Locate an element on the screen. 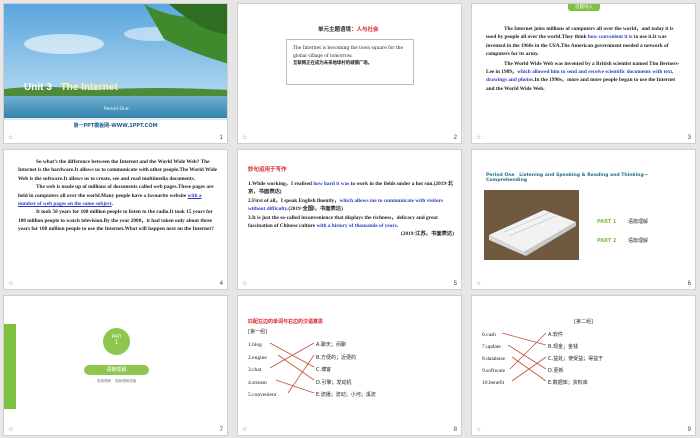  theme-prefix: 单元主题语境： is located at coordinates (337, 30).